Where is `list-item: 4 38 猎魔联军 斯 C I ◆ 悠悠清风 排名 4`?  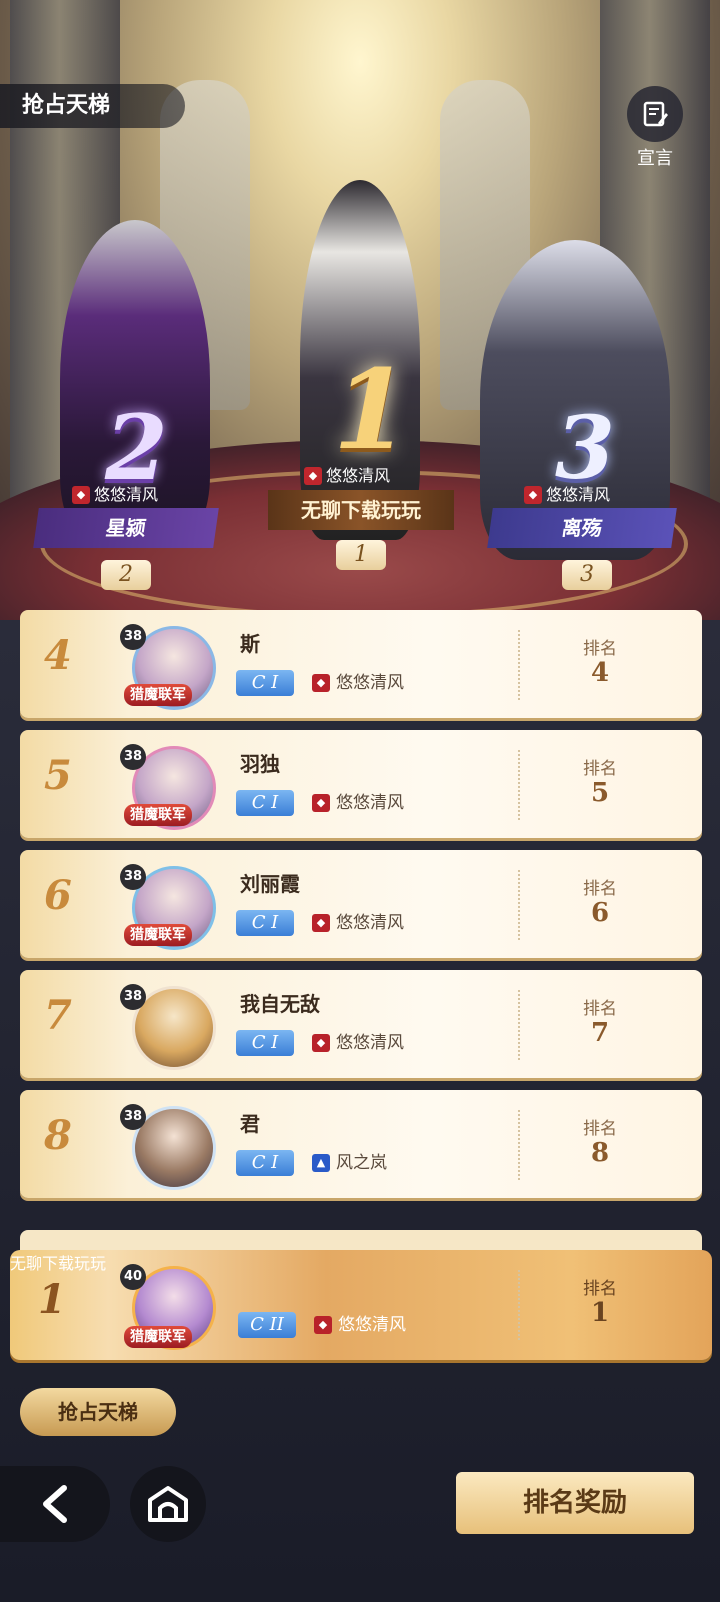
list-item: 4 38 猎魔联军 斯 C I ◆ 悠悠清风 排名 4 is located at coordinates (361, 664).